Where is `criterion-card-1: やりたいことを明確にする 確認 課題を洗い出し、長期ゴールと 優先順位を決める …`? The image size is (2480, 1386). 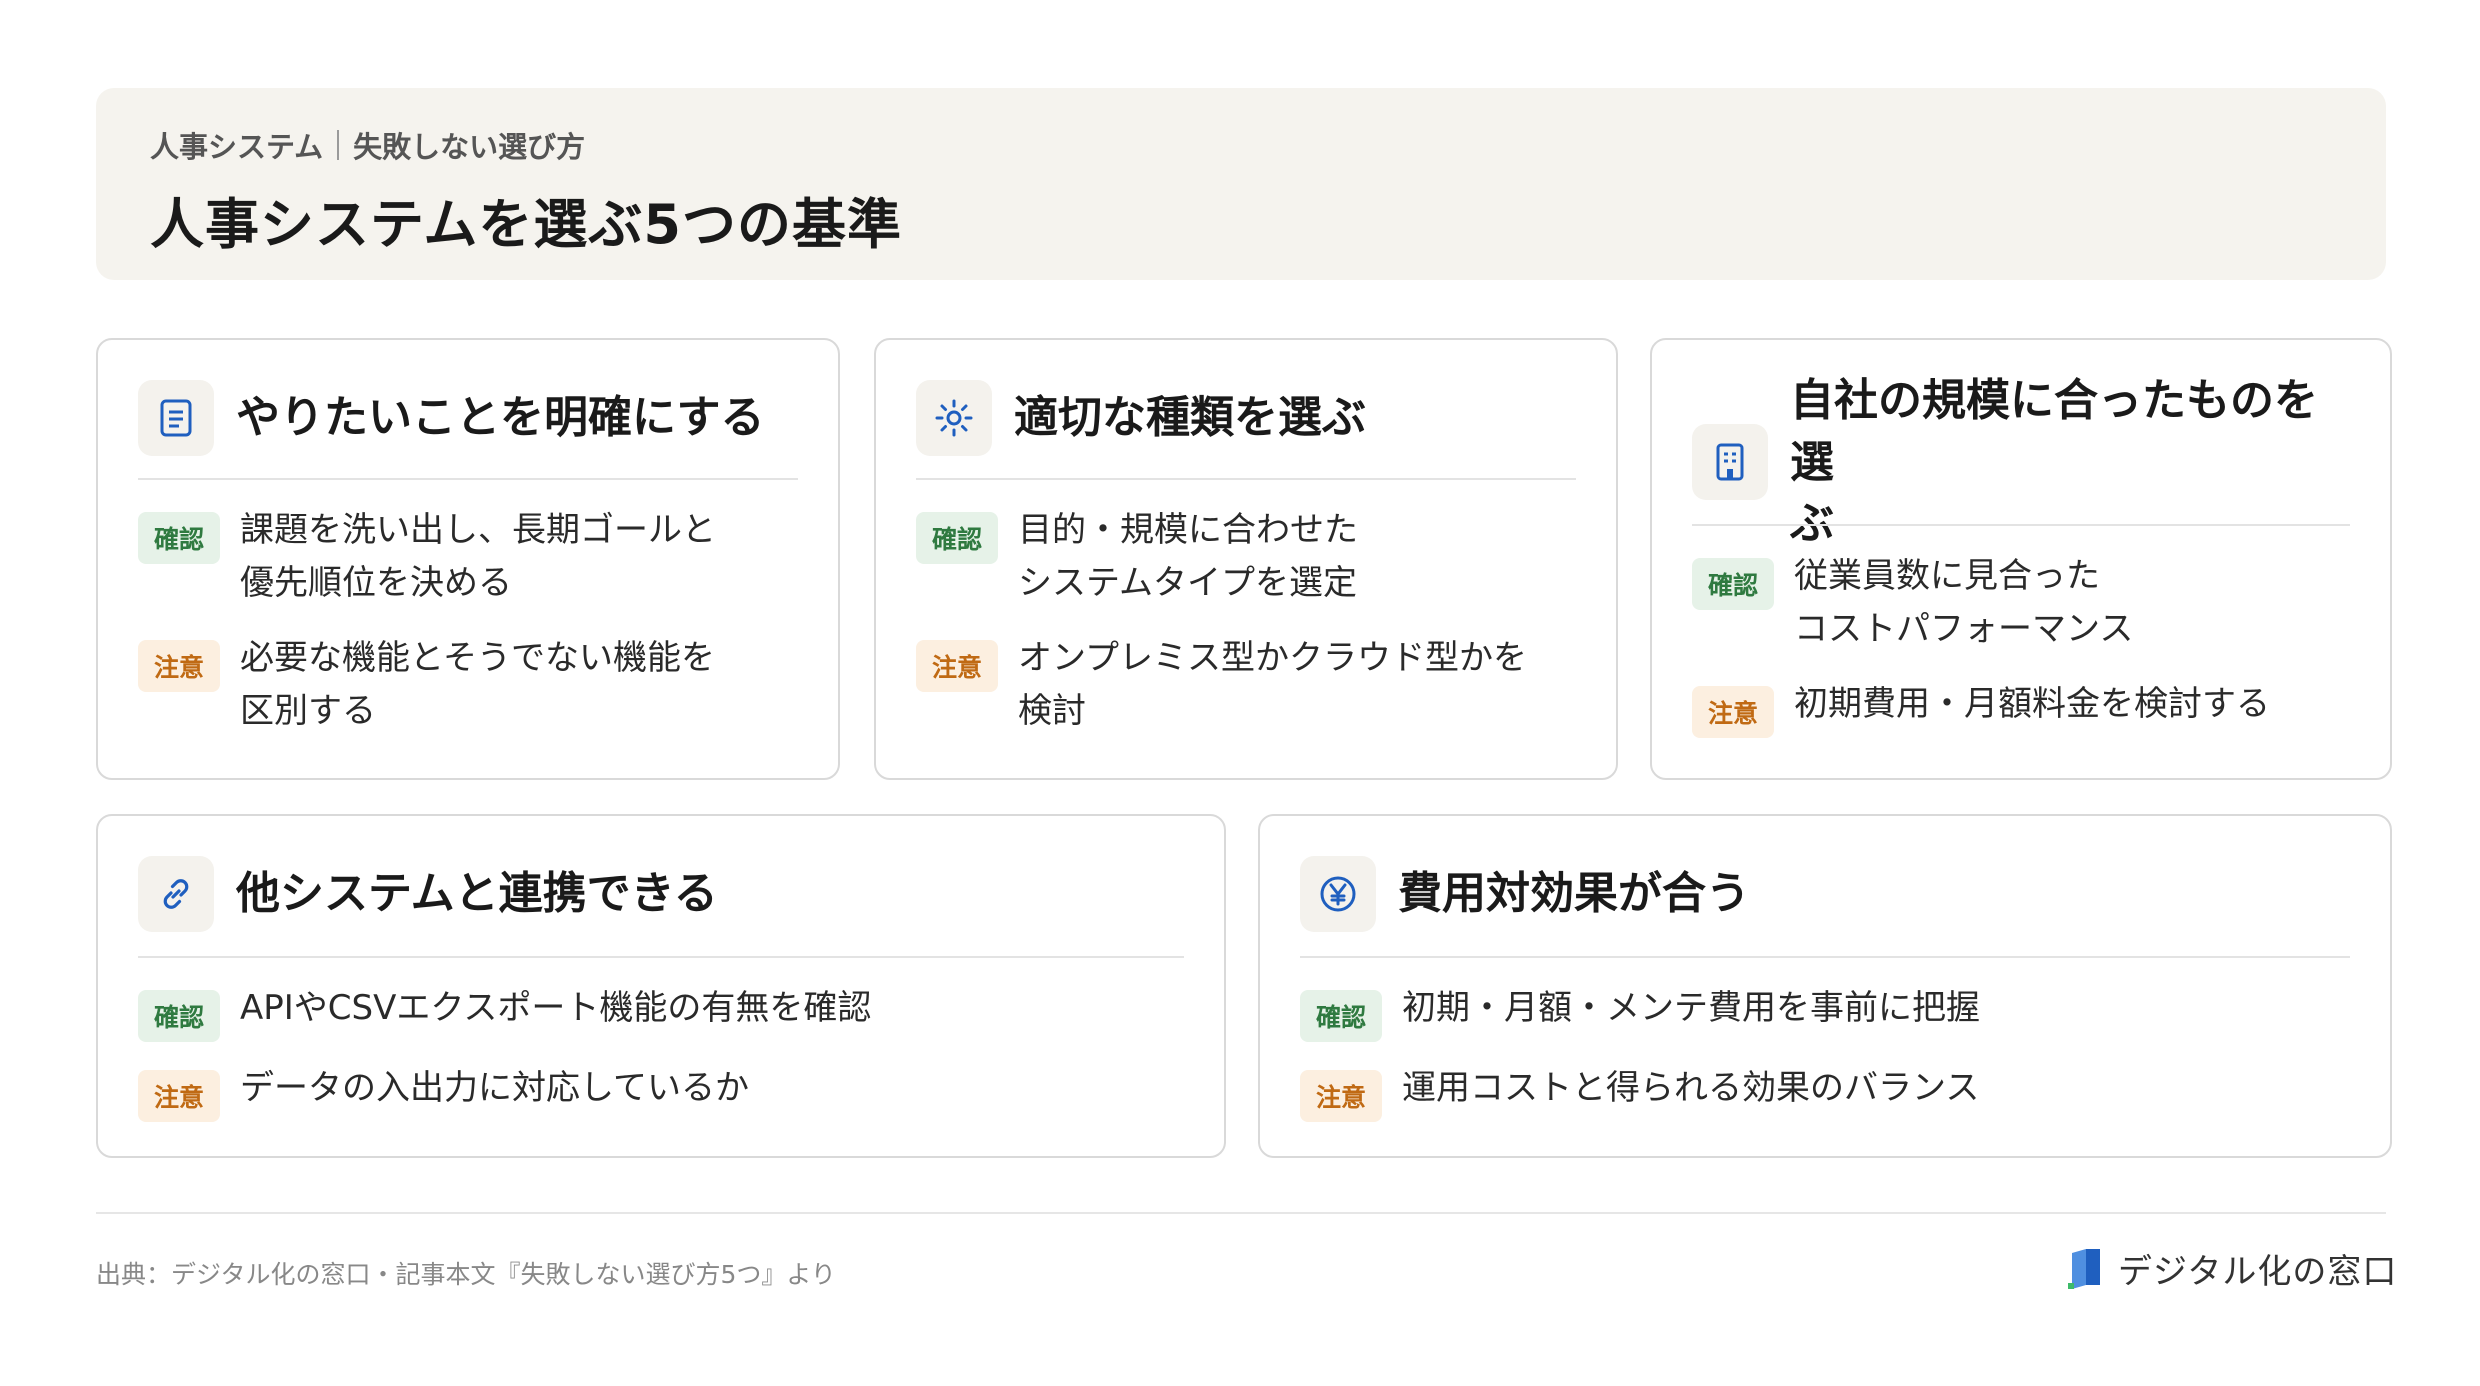
criterion-card-1: やりたいことを明確にする 確認 課題を洗い出し、長期ゴールと 優先順位を決める … is located at coordinates (468, 559).